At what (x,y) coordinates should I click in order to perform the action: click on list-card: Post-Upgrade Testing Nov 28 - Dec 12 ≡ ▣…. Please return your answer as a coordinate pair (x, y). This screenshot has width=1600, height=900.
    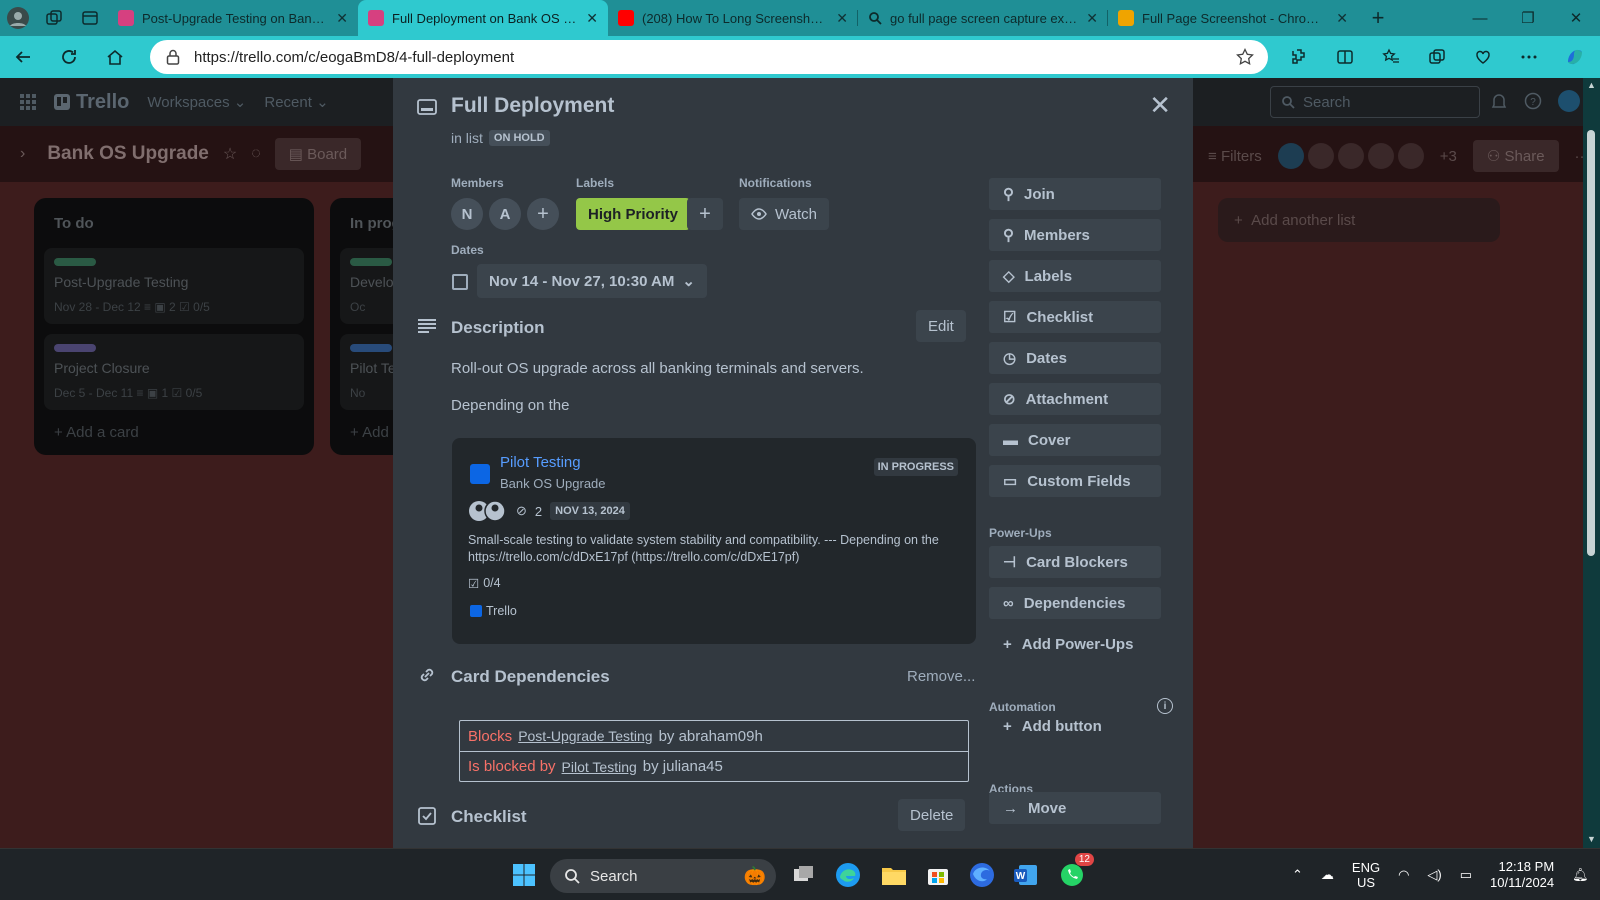
    Looking at the image, I should click on (174, 286).